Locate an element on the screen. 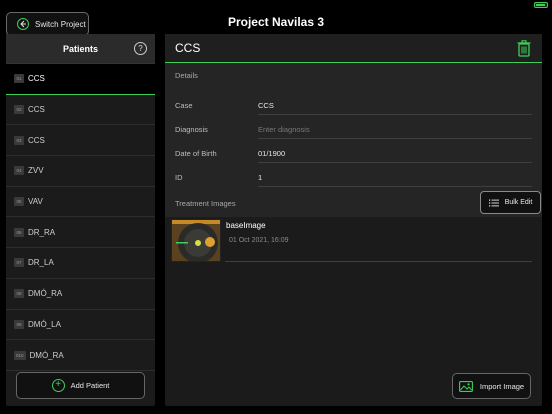  patient-number-badge: 05 is located at coordinates (19, 202).